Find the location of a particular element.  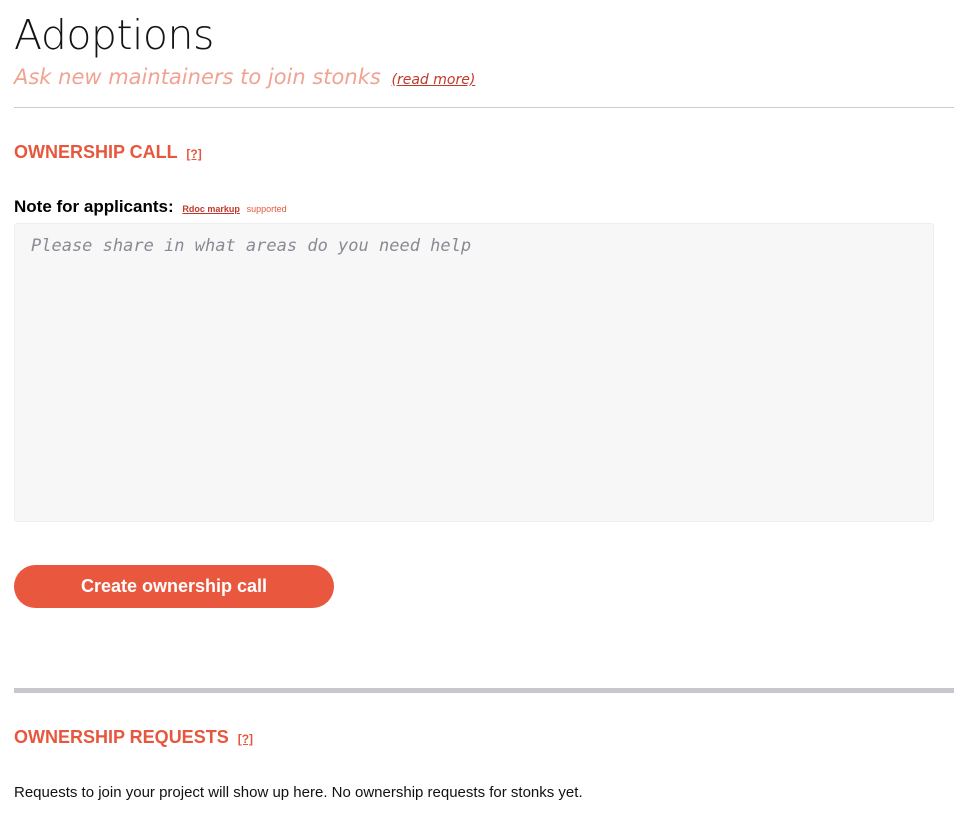

ownership-call-title: OWNERSHIP CALL is located at coordinates (96, 152).